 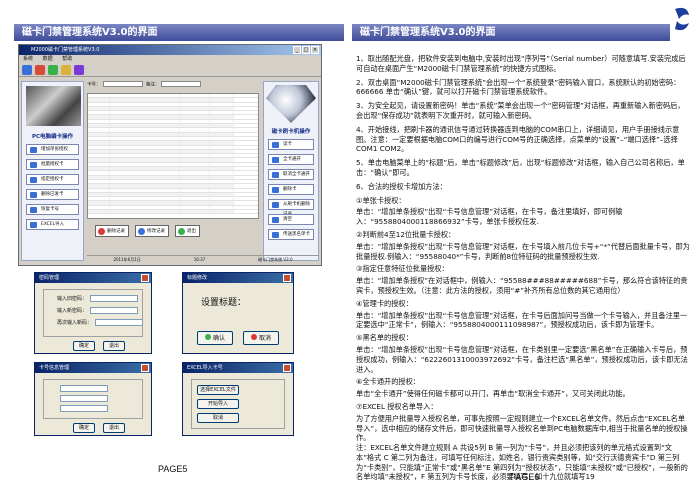 What do you see at coordinates (67, 59) in the screenshot?
I see `menu-help: 帮助` at bounding box center [67, 59].